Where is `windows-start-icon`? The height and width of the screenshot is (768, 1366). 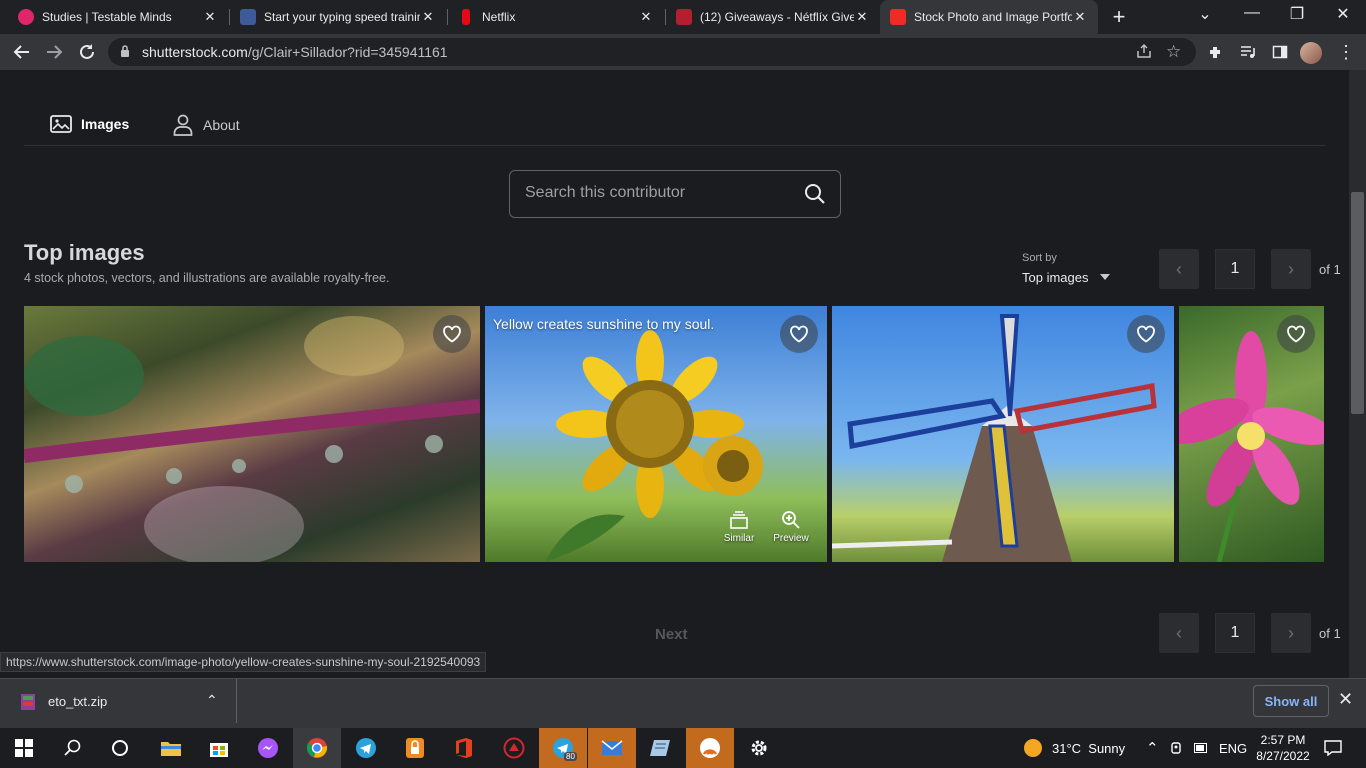 windows-start-icon is located at coordinates (24, 748).